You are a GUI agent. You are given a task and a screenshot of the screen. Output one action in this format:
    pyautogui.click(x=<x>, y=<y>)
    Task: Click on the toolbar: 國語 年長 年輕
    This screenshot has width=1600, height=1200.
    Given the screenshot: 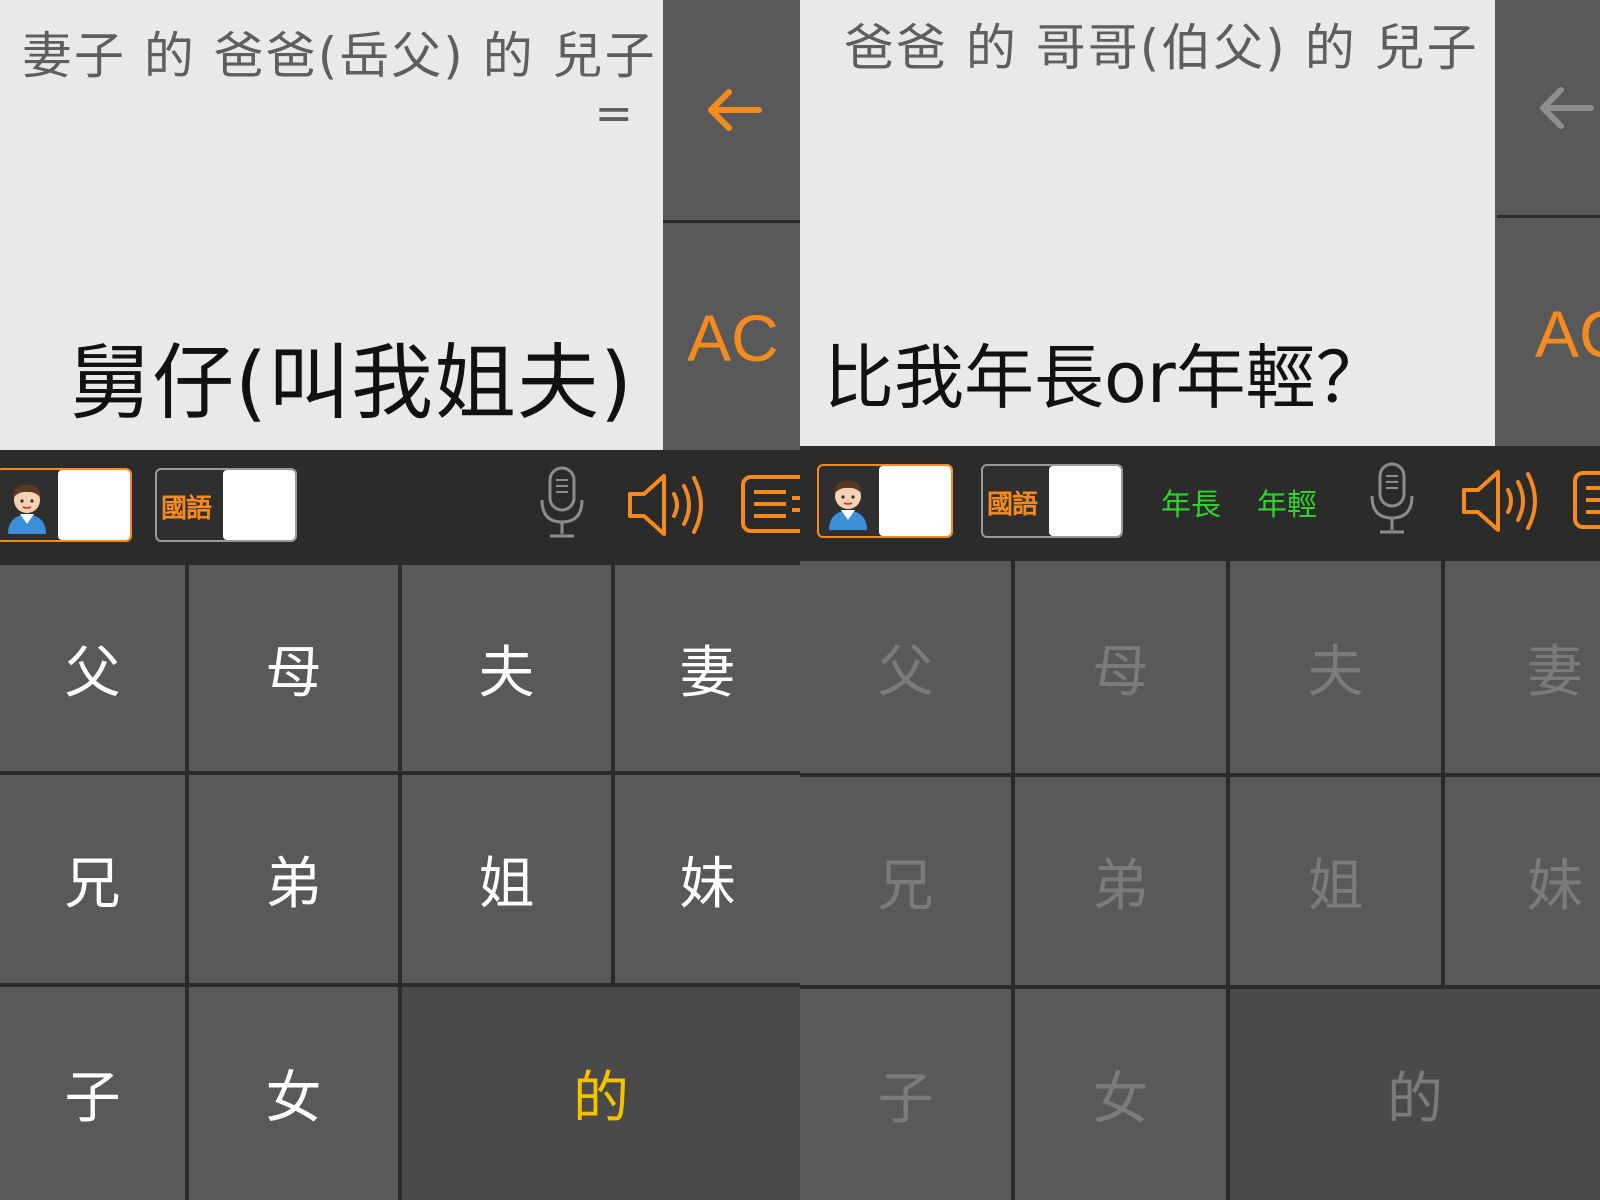 What is the action you would take?
    pyautogui.click(x=1200, y=503)
    